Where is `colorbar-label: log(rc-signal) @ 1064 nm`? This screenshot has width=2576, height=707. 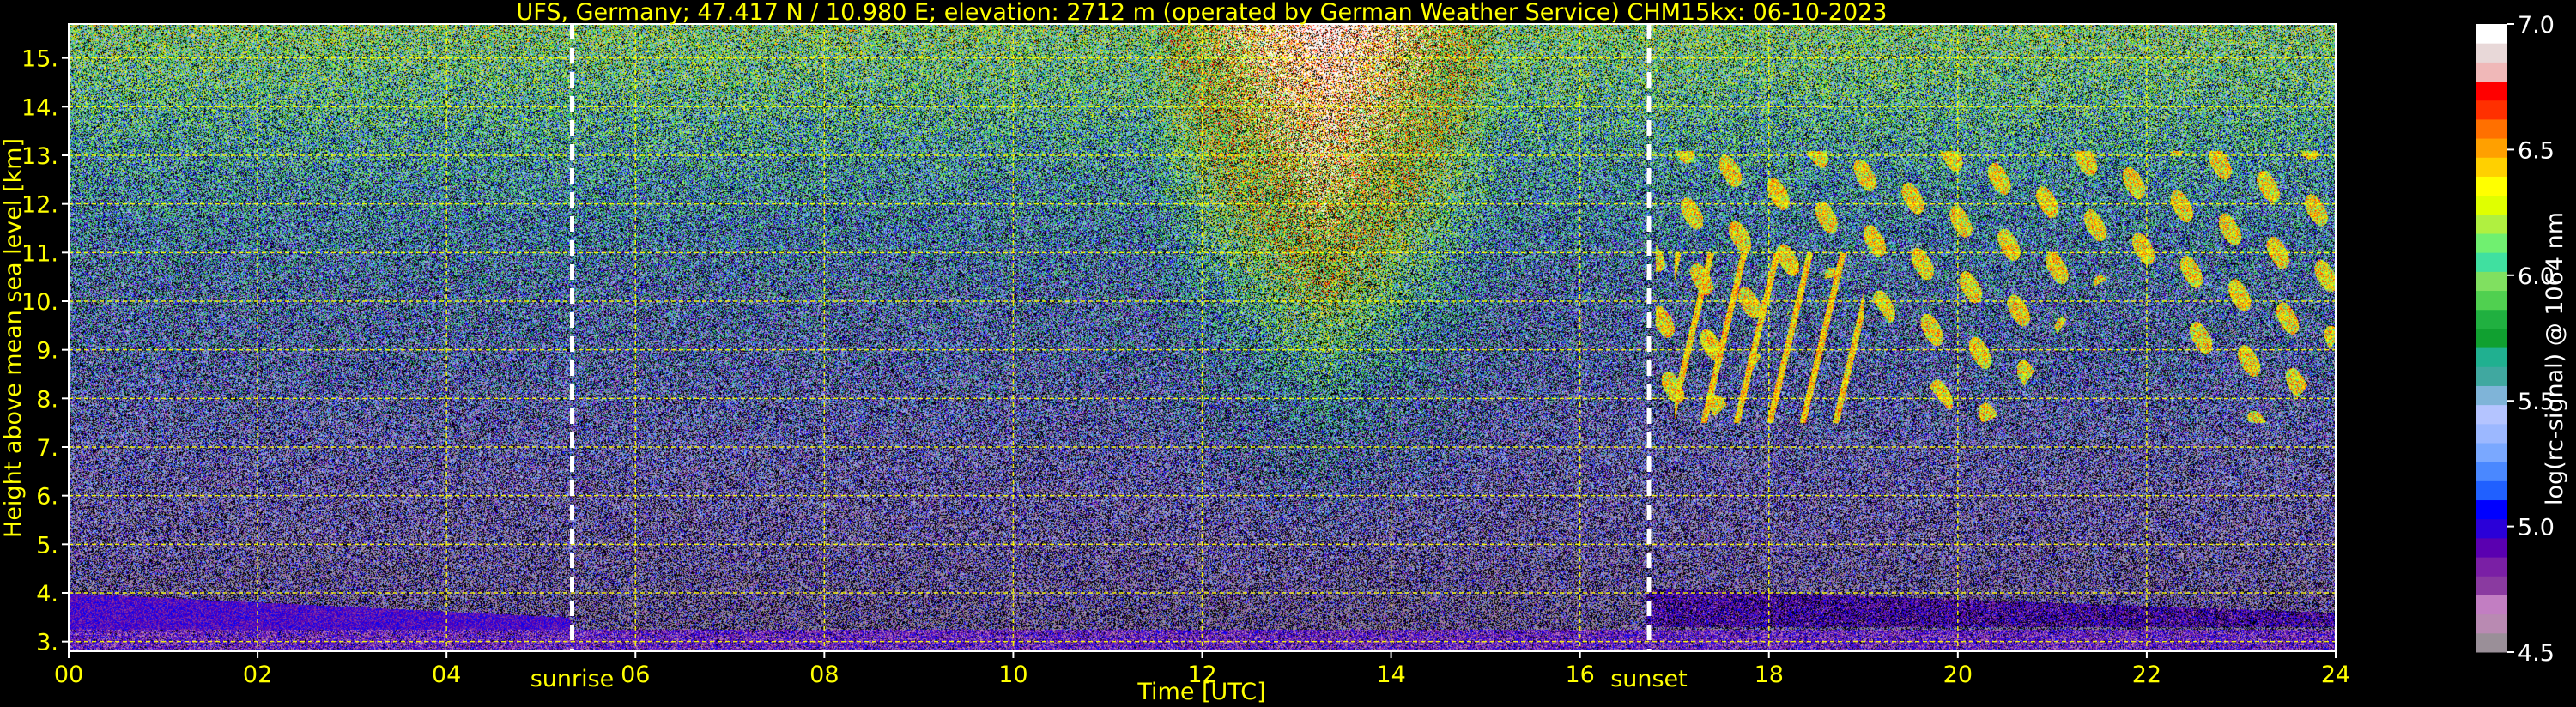
colorbar-label: log(rc-signal) @ 1064 nm is located at coordinates (2555, 359).